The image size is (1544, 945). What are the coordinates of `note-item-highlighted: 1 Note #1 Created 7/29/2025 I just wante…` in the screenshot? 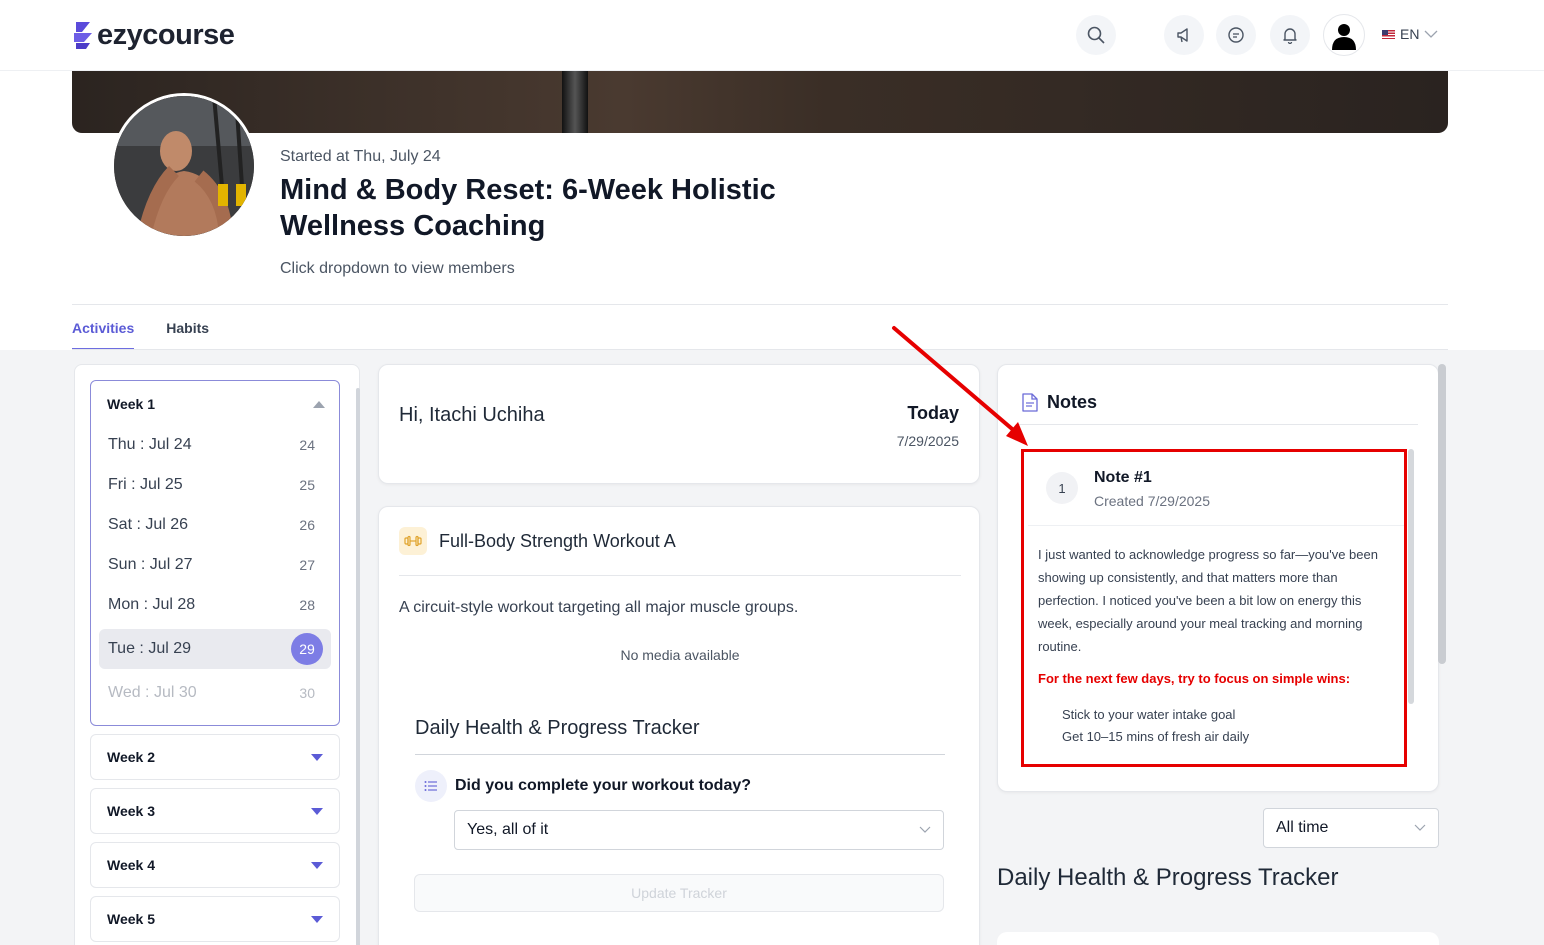 It's located at (1214, 608).